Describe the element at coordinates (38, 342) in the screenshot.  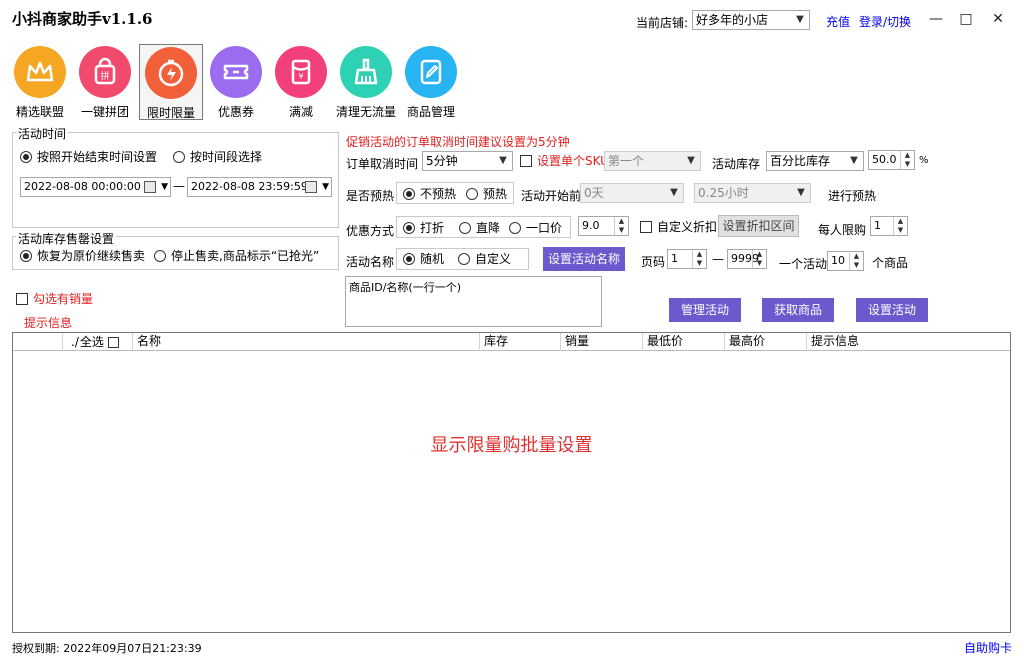
I see `row-header-col` at that location.